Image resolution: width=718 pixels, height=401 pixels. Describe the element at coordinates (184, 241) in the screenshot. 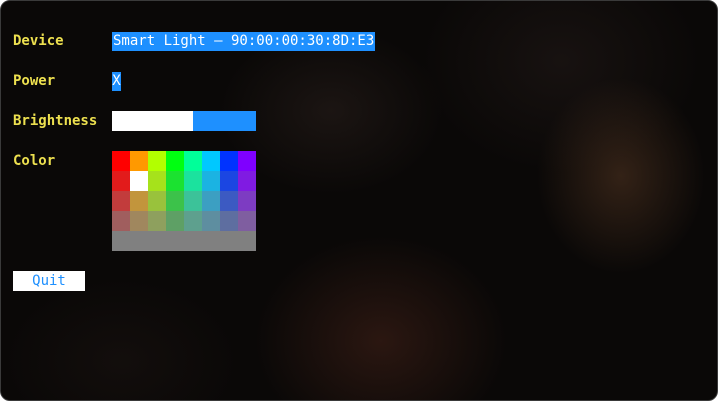

I see `color-swatch-gray` at that location.